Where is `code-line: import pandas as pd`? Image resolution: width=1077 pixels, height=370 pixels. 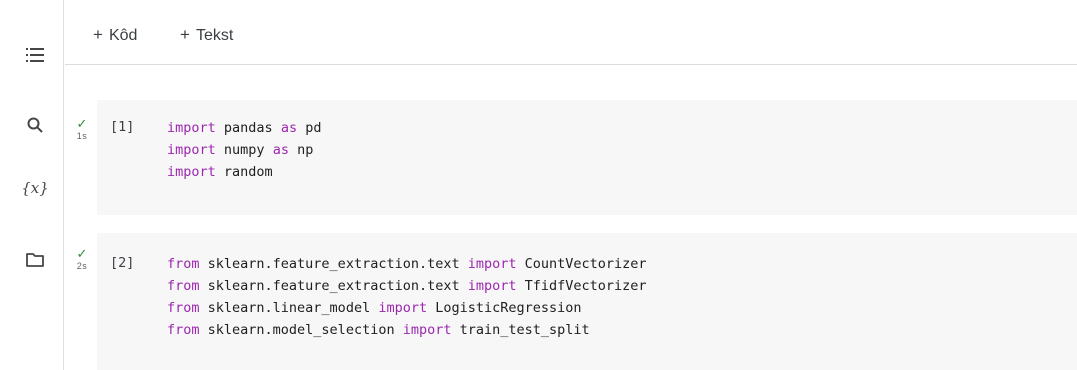
code-line: import pandas as pd is located at coordinates (244, 128).